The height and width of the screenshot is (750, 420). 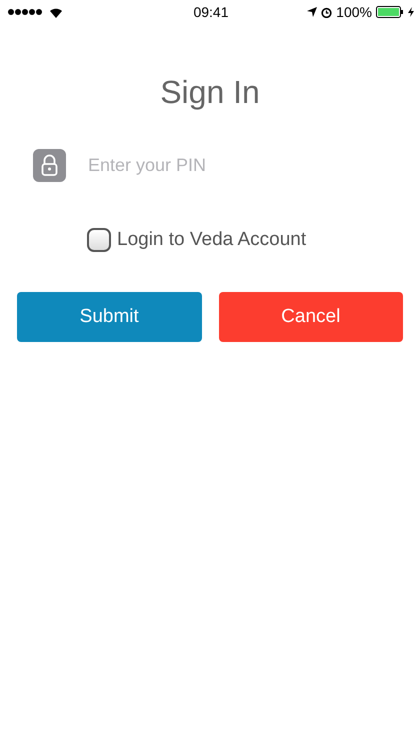 What do you see at coordinates (312, 12) in the screenshot?
I see `location-arrow-icon` at bounding box center [312, 12].